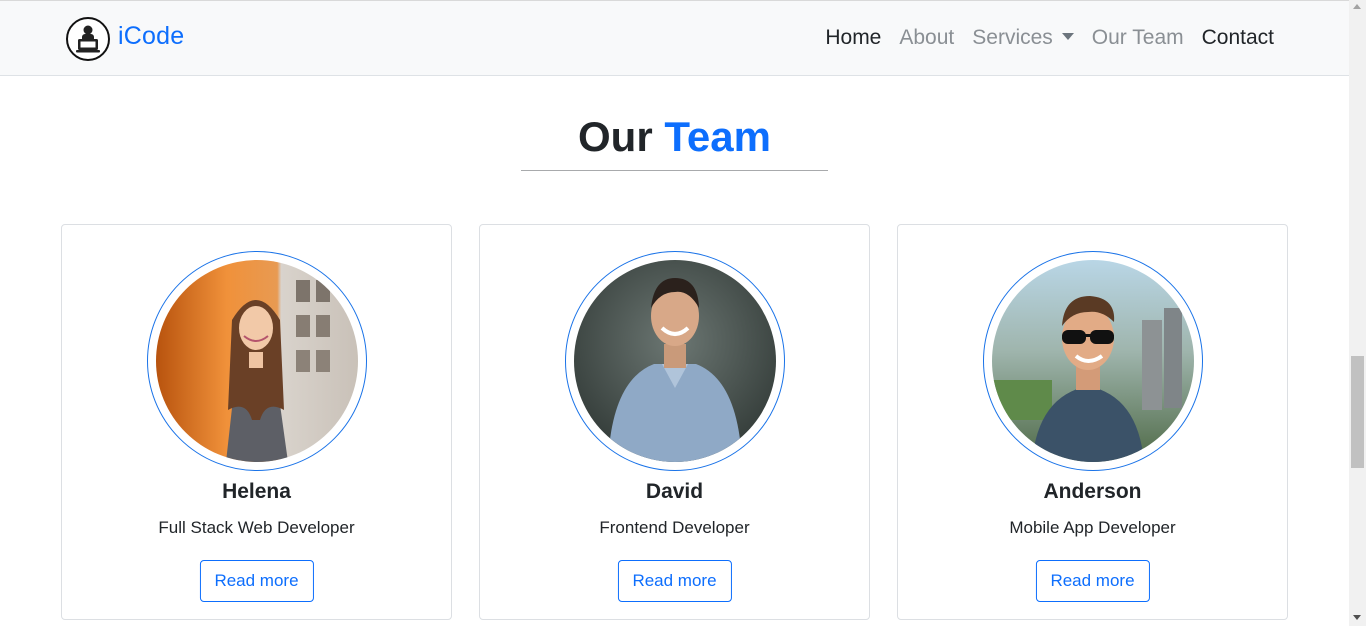 Image resolution: width=1366 pixels, height=626 pixels. Describe the element at coordinates (1238, 38) in the screenshot. I see `nav-contact: Contact` at that location.